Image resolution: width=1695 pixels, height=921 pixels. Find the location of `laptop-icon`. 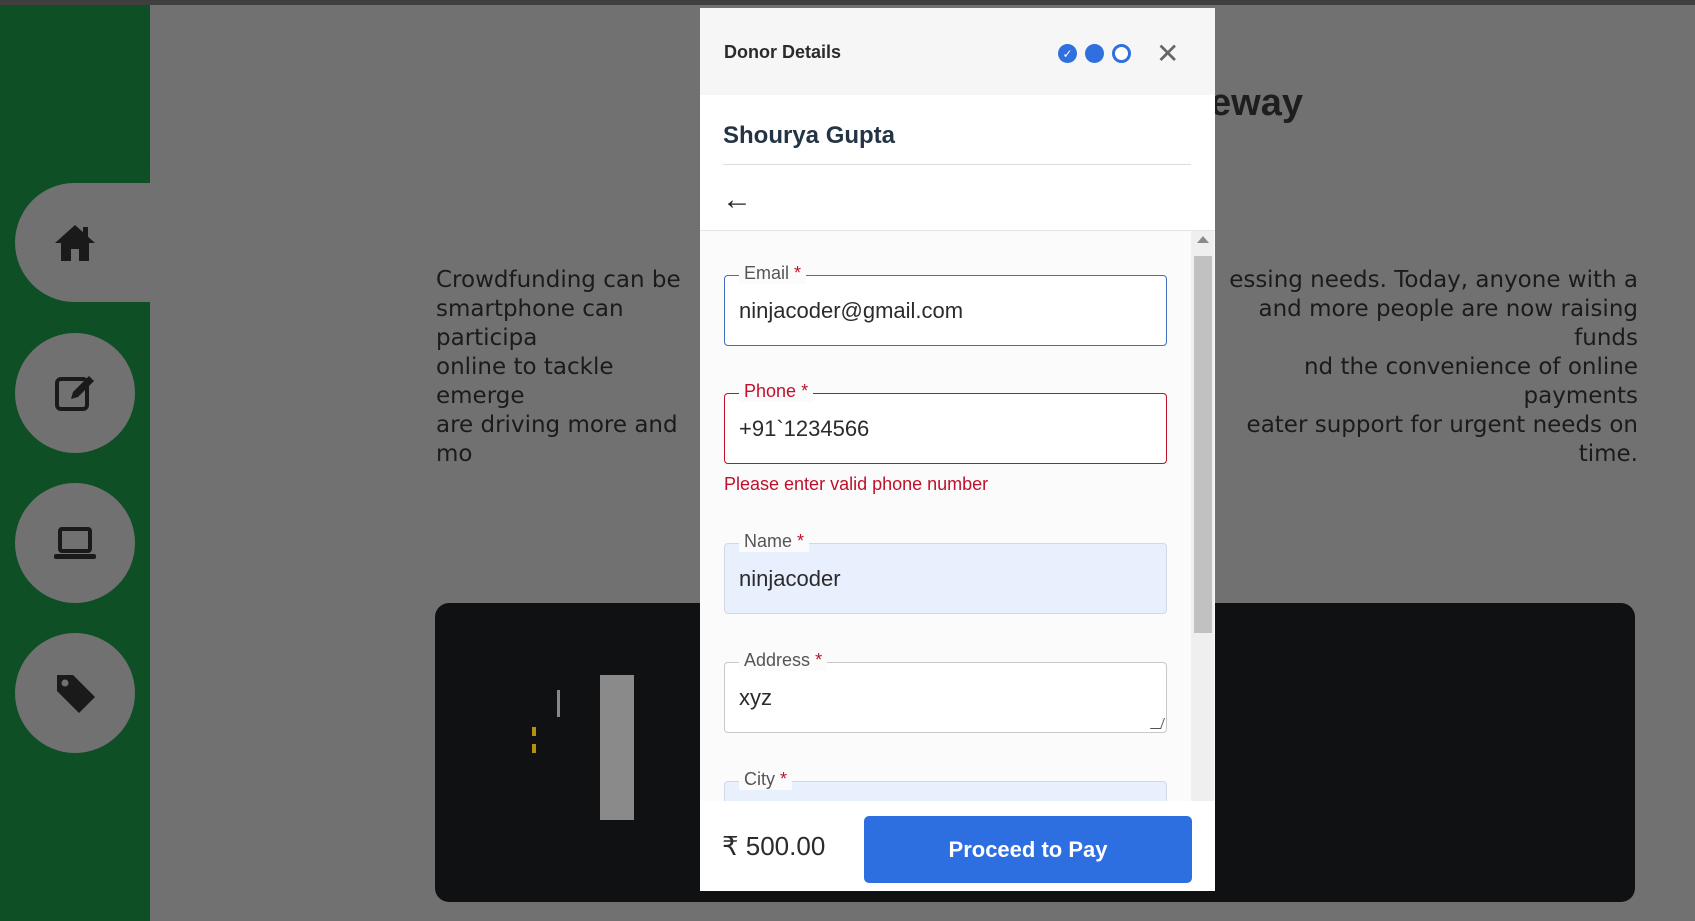

laptop-icon is located at coordinates (75, 543).